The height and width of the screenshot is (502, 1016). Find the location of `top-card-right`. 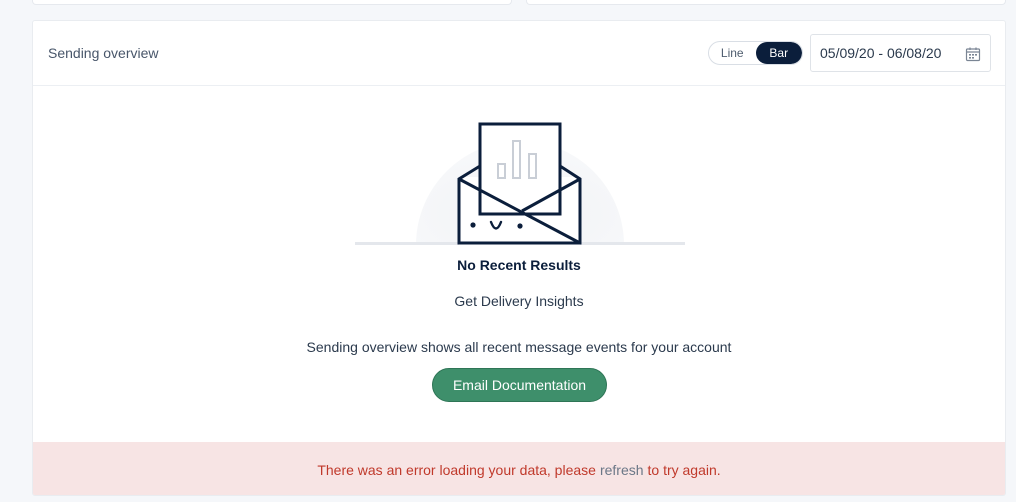

top-card-right is located at coordinates (766, 2).